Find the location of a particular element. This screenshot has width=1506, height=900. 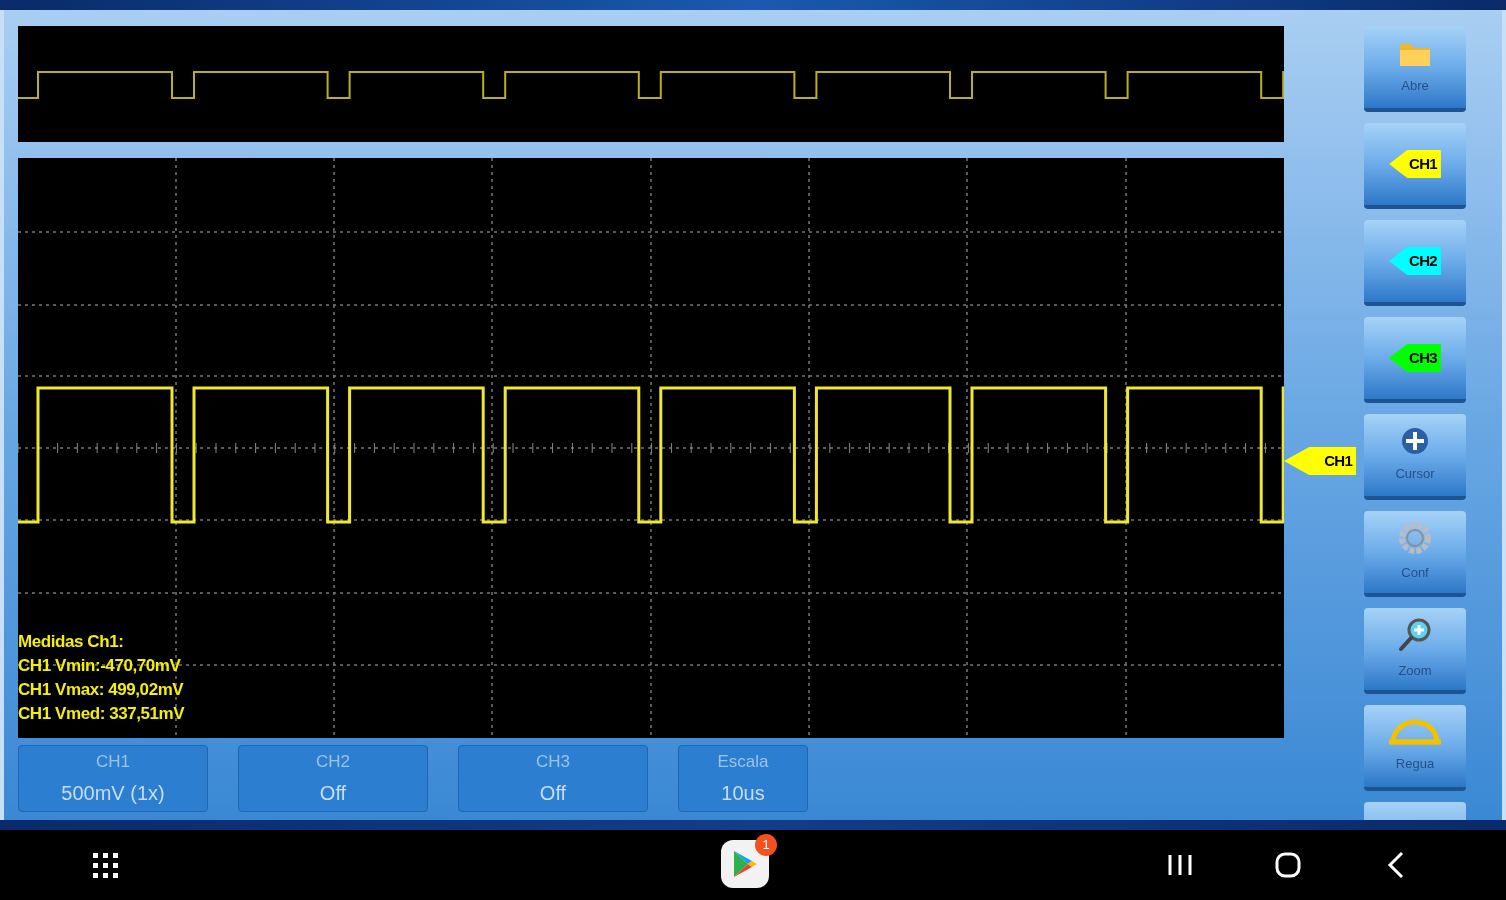

gear-icon is located at coordinates (1415, 538).